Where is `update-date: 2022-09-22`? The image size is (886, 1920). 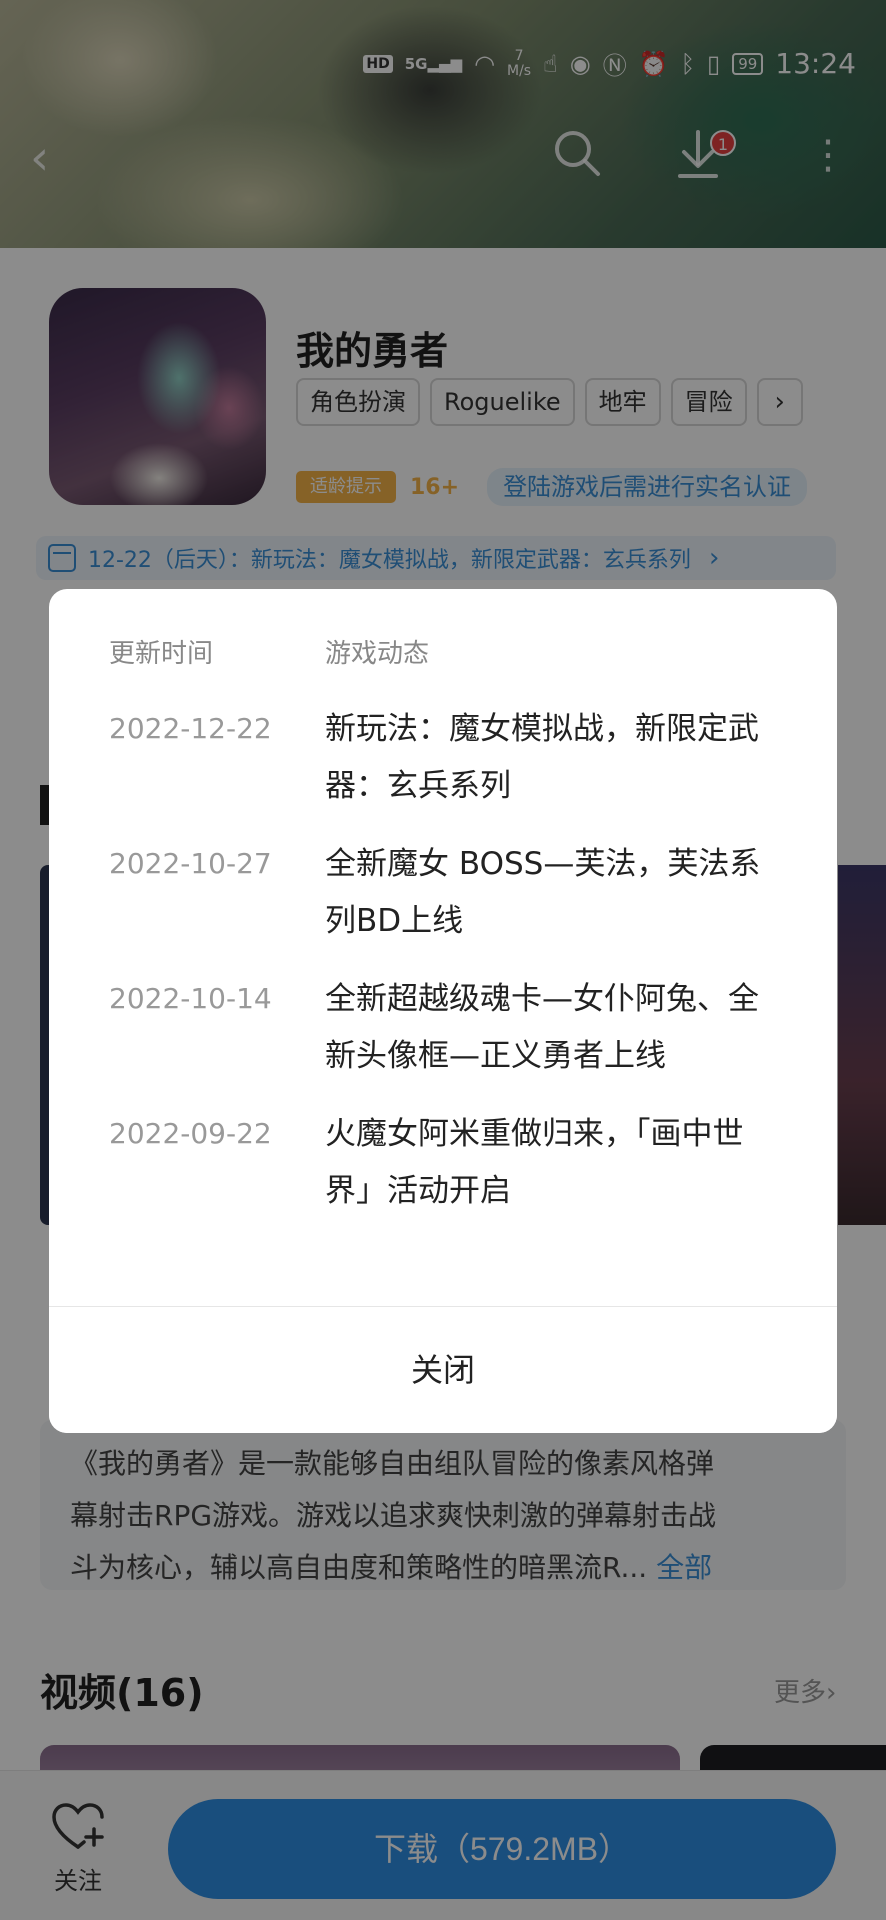
update-date: 2022-09-22 is located at coordinates (190, 1133).